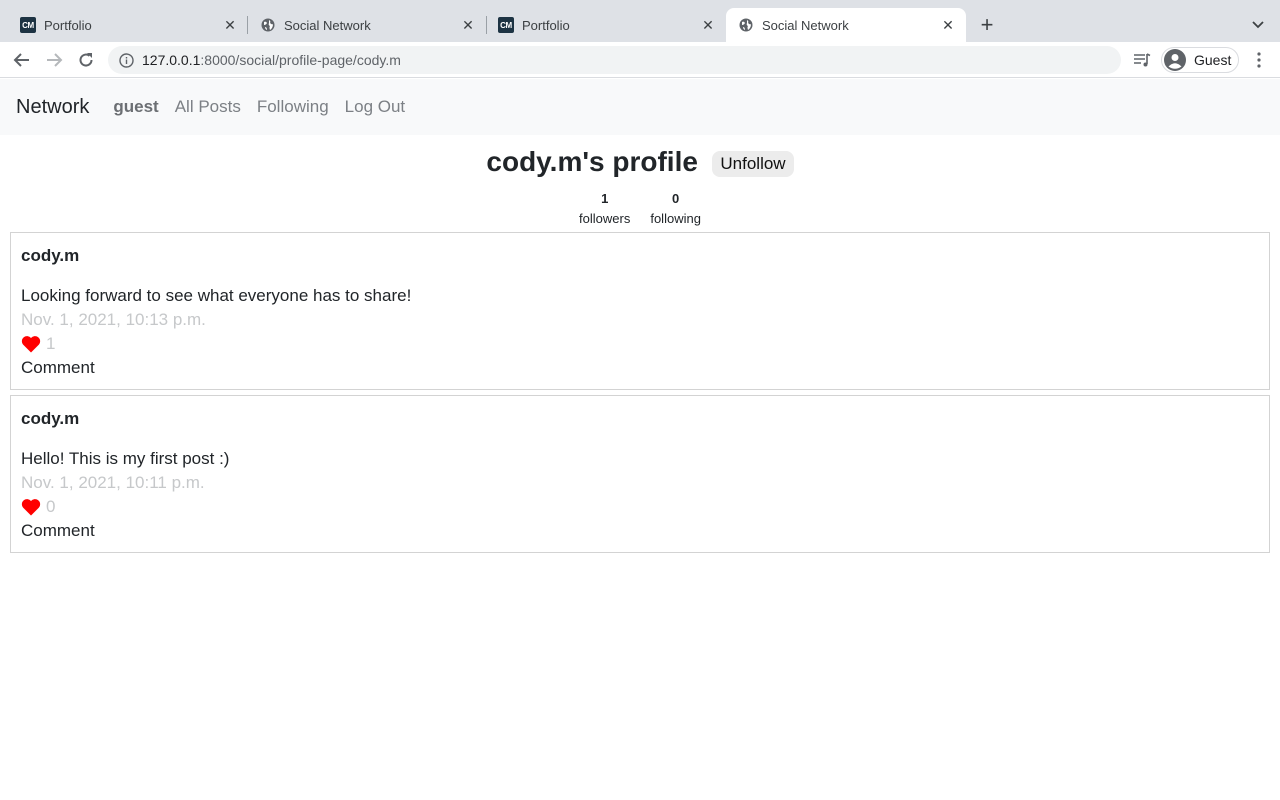  I want to click on profile-header: cody.m's profile Unfollow, so click(640, 162).